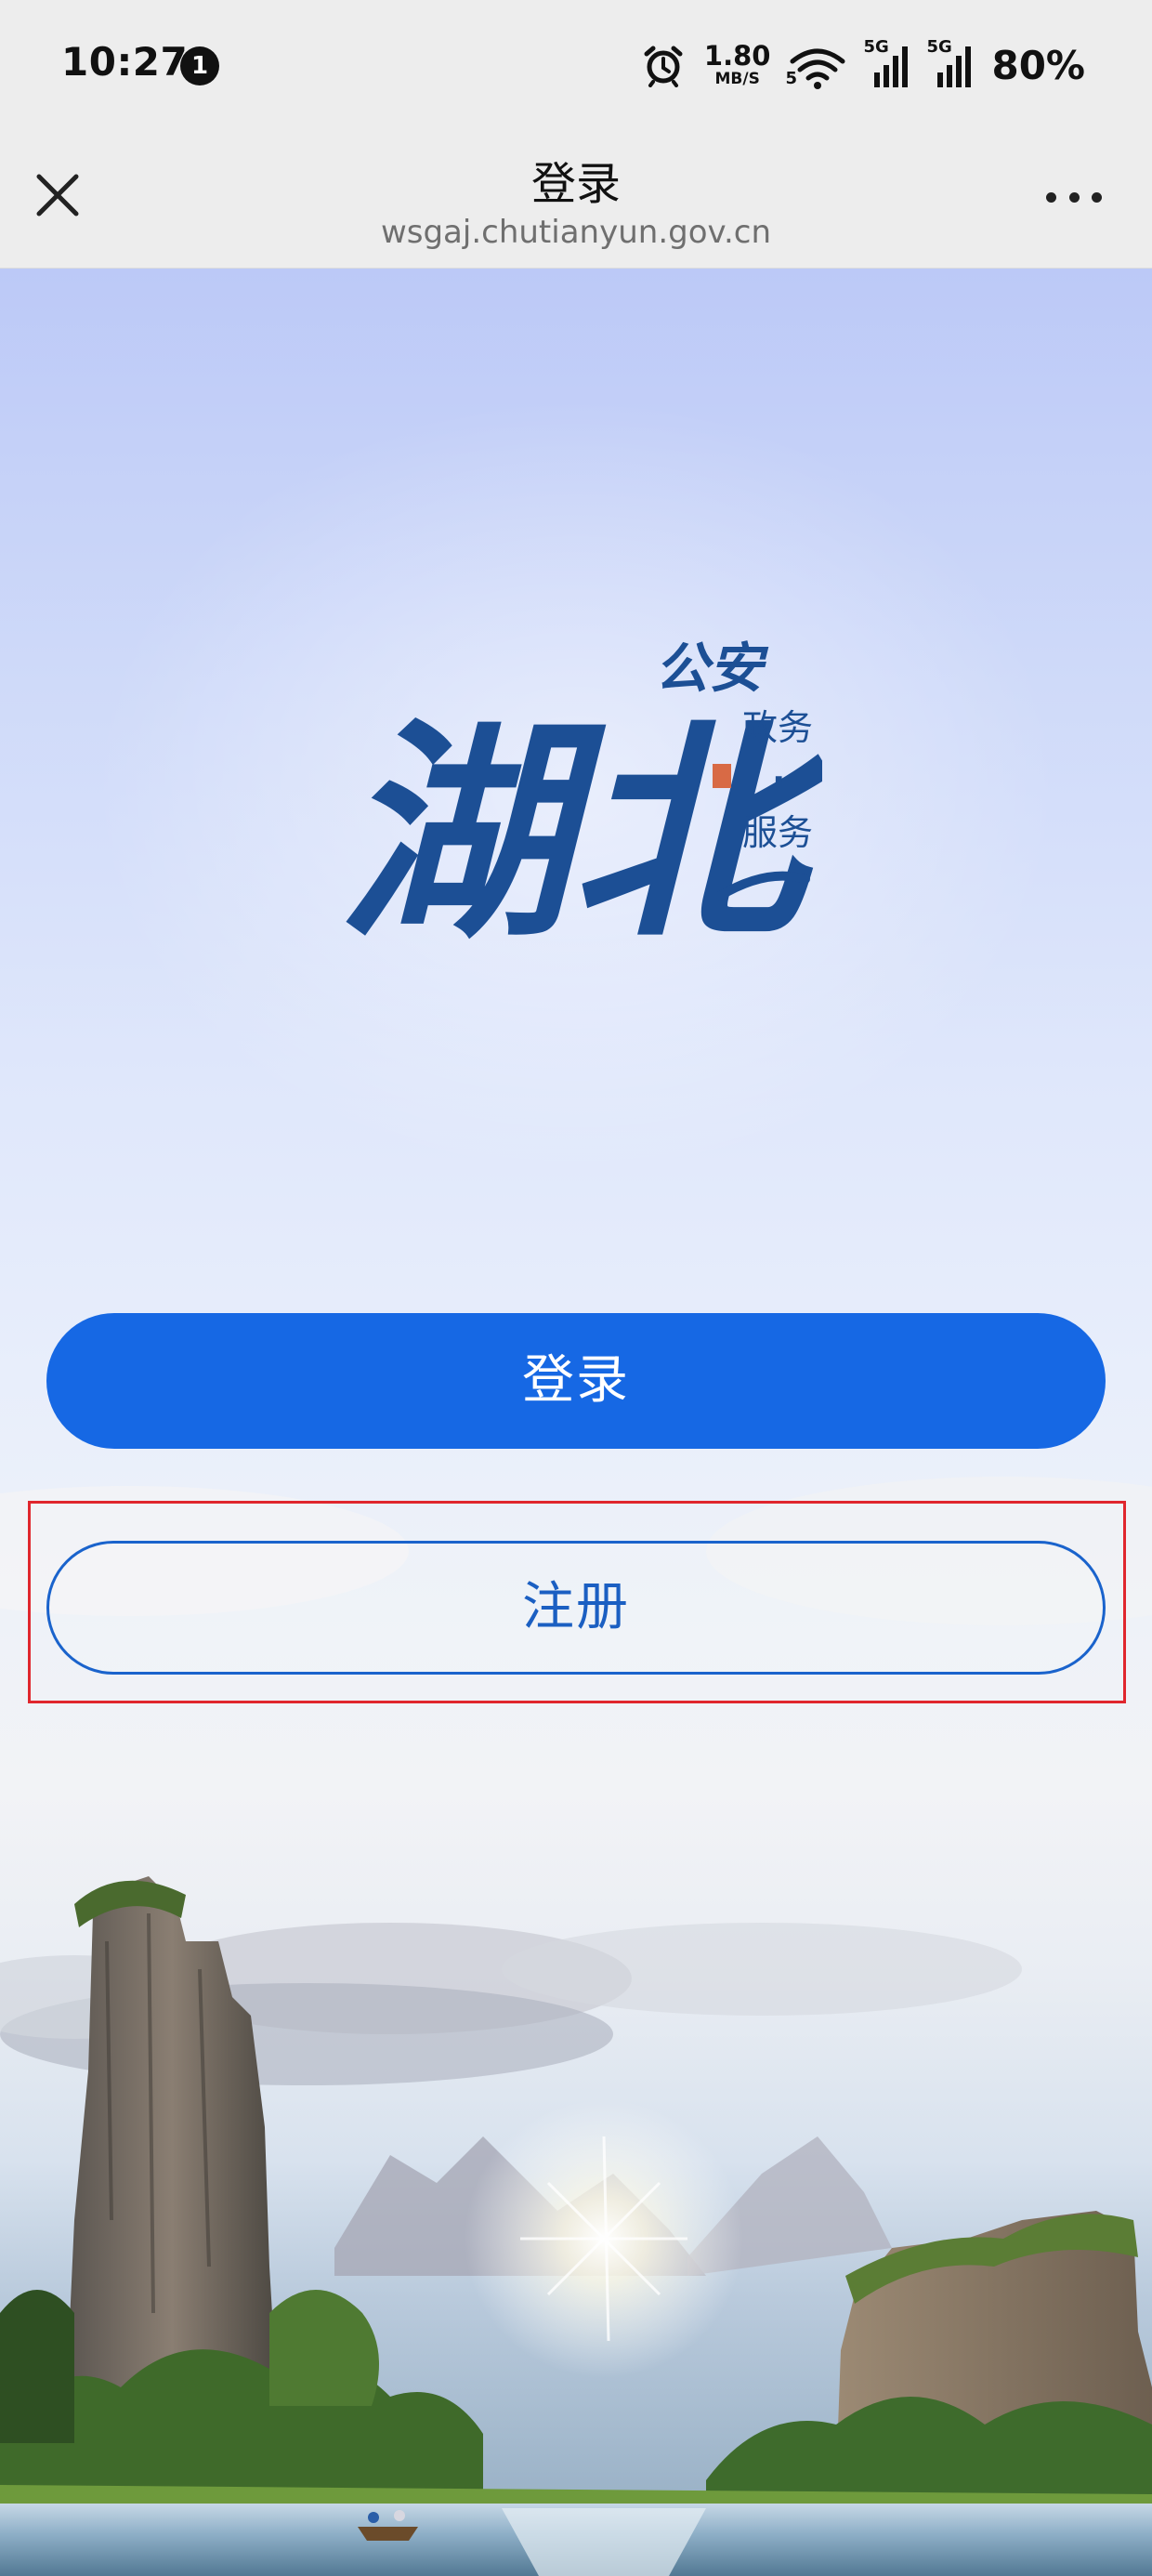 The image size is (1152, 2576). I want to click on page-url: wsgaj.chutianyun.gov.cn, so click(576, 232).